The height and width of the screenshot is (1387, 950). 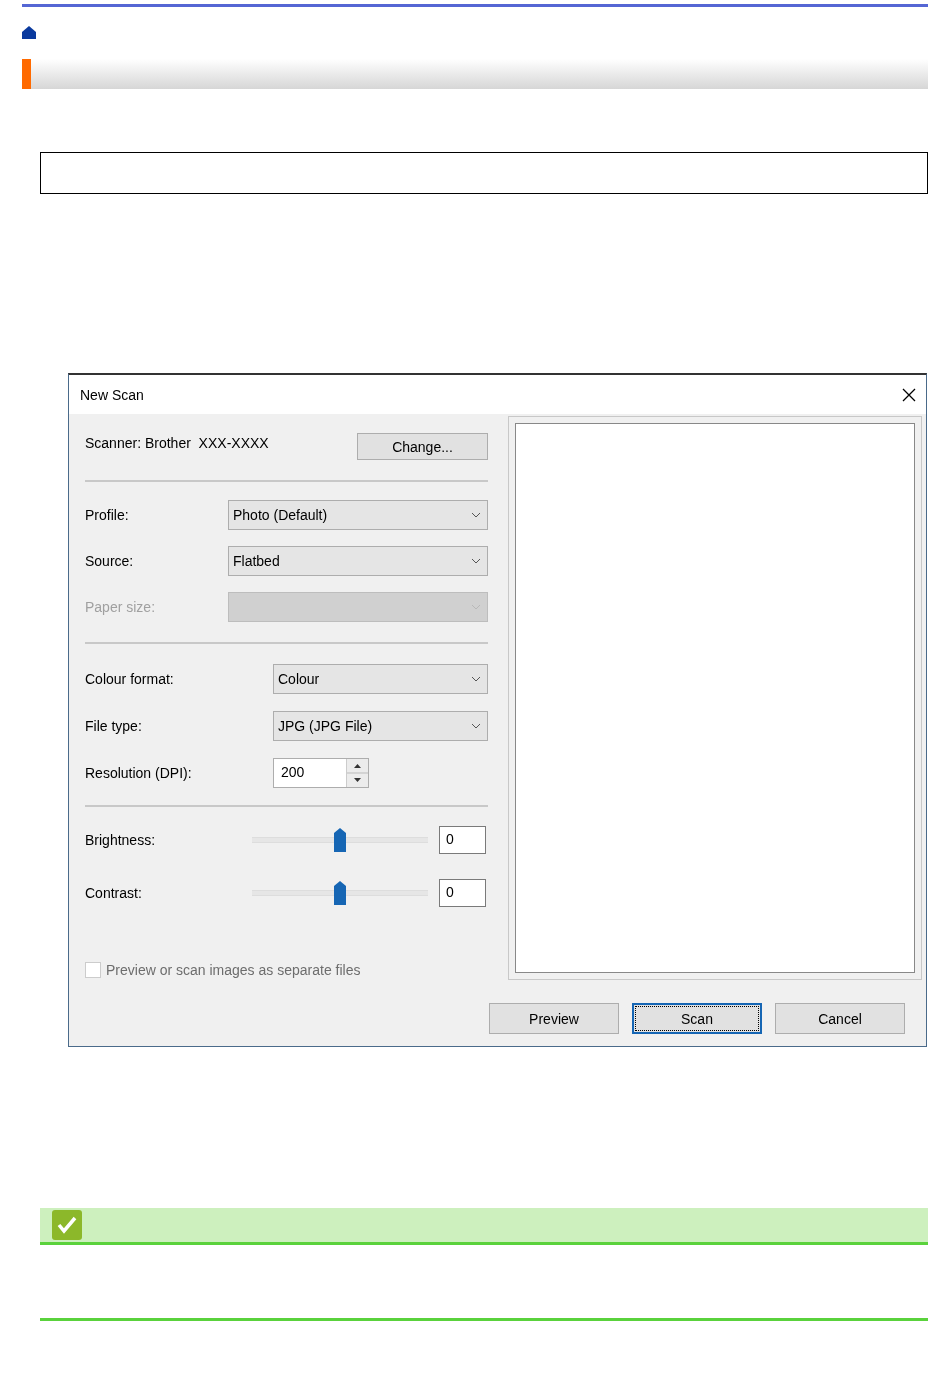 What do you see at coordinates (697, 1018) in the screenshot?
I see `dialog-button: Scan` at bounding box center [697, 1018].